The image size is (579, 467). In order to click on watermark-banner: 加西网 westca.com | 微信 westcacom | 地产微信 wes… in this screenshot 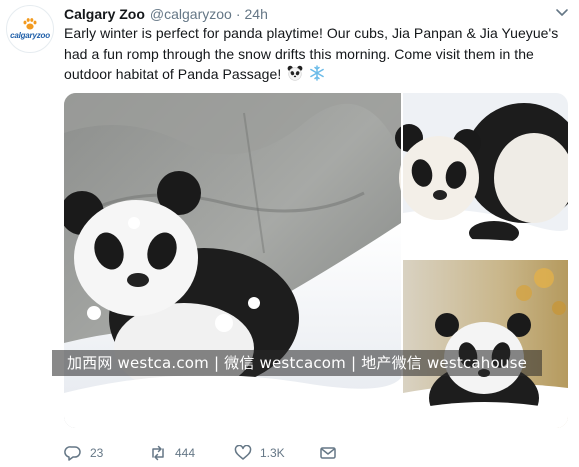, I will do `click(297, 363)`.